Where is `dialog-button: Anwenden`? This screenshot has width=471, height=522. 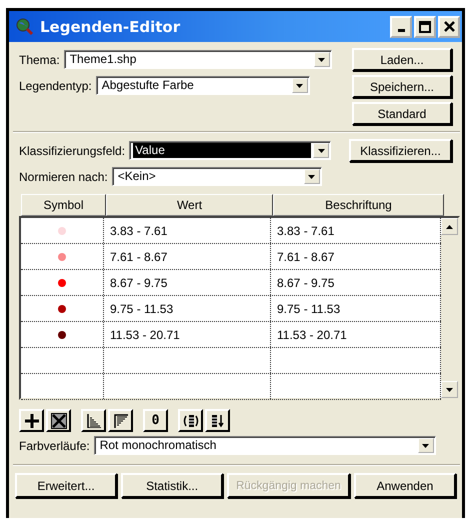 dialog-button: Anwenden is located at coordinates (405, 485).